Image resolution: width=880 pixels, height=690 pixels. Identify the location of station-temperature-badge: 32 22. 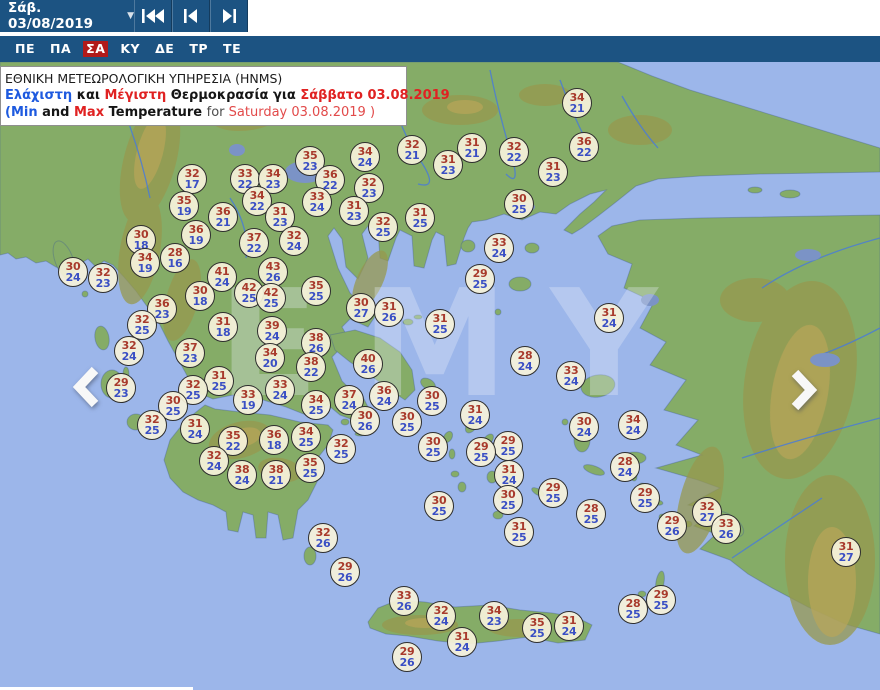
(514, 152).